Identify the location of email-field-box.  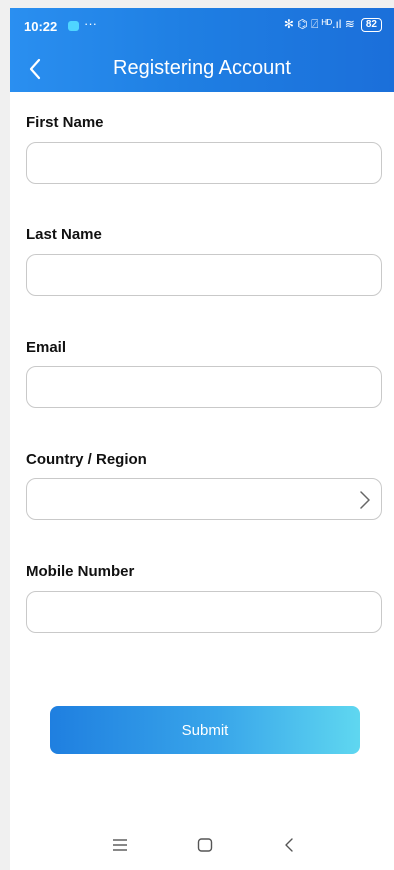
(204, 387).